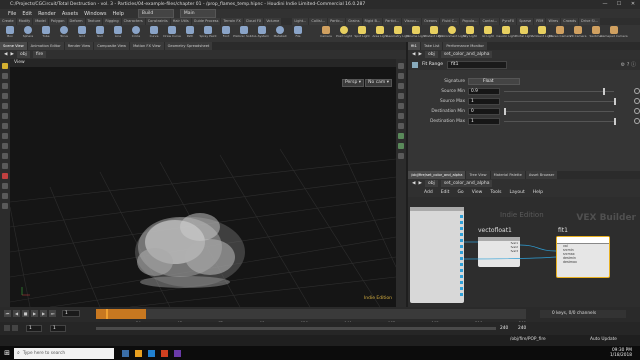 The image size is (640, 360). Describe the element at coordinates (47, 14) in the screenshot. I see `menu-render: Render` at that location.